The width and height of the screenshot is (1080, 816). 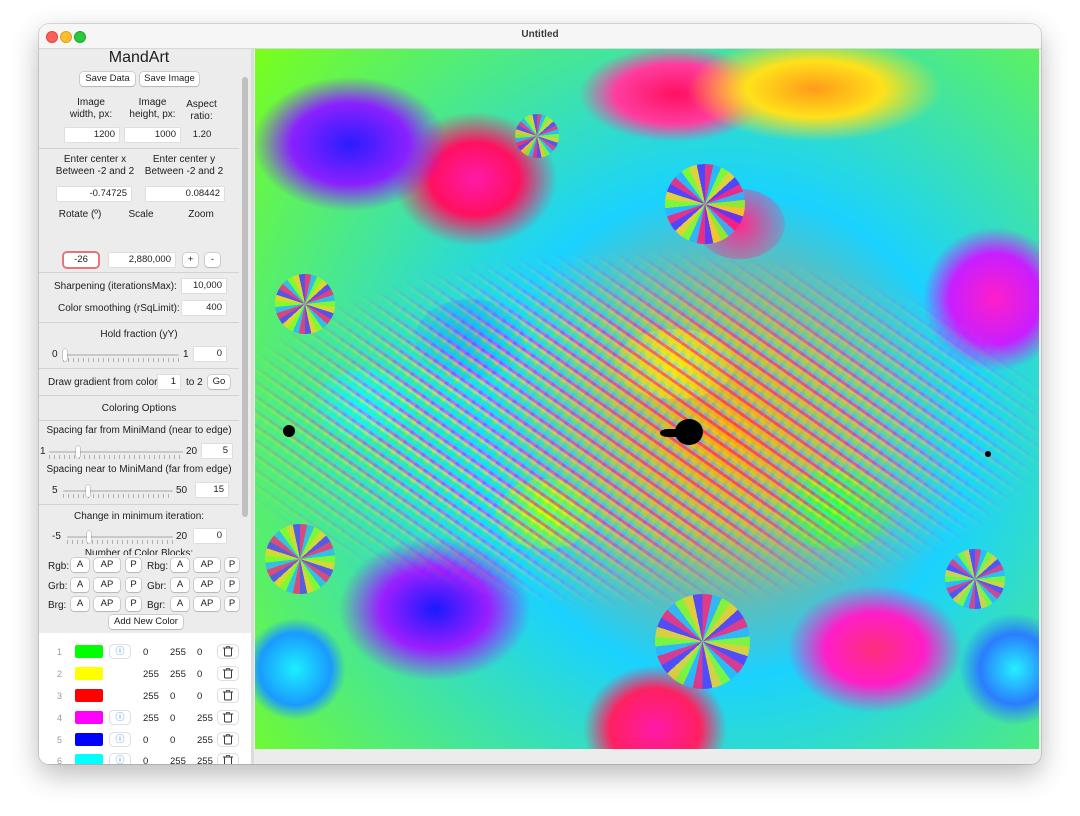 I want to click on rotate-field: -26, so click(x=81, y=260).